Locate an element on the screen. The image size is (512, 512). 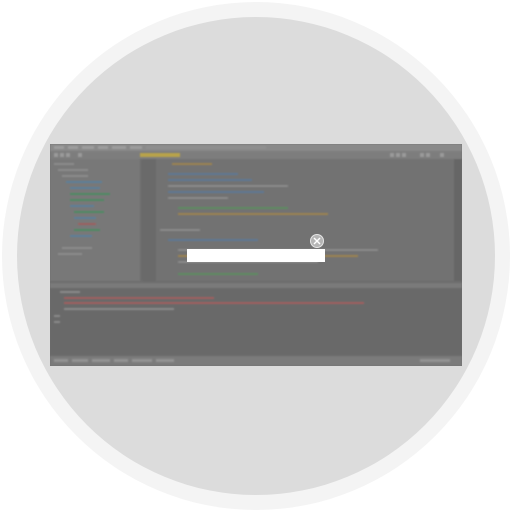
search-input is located at coordinates (256, 255).